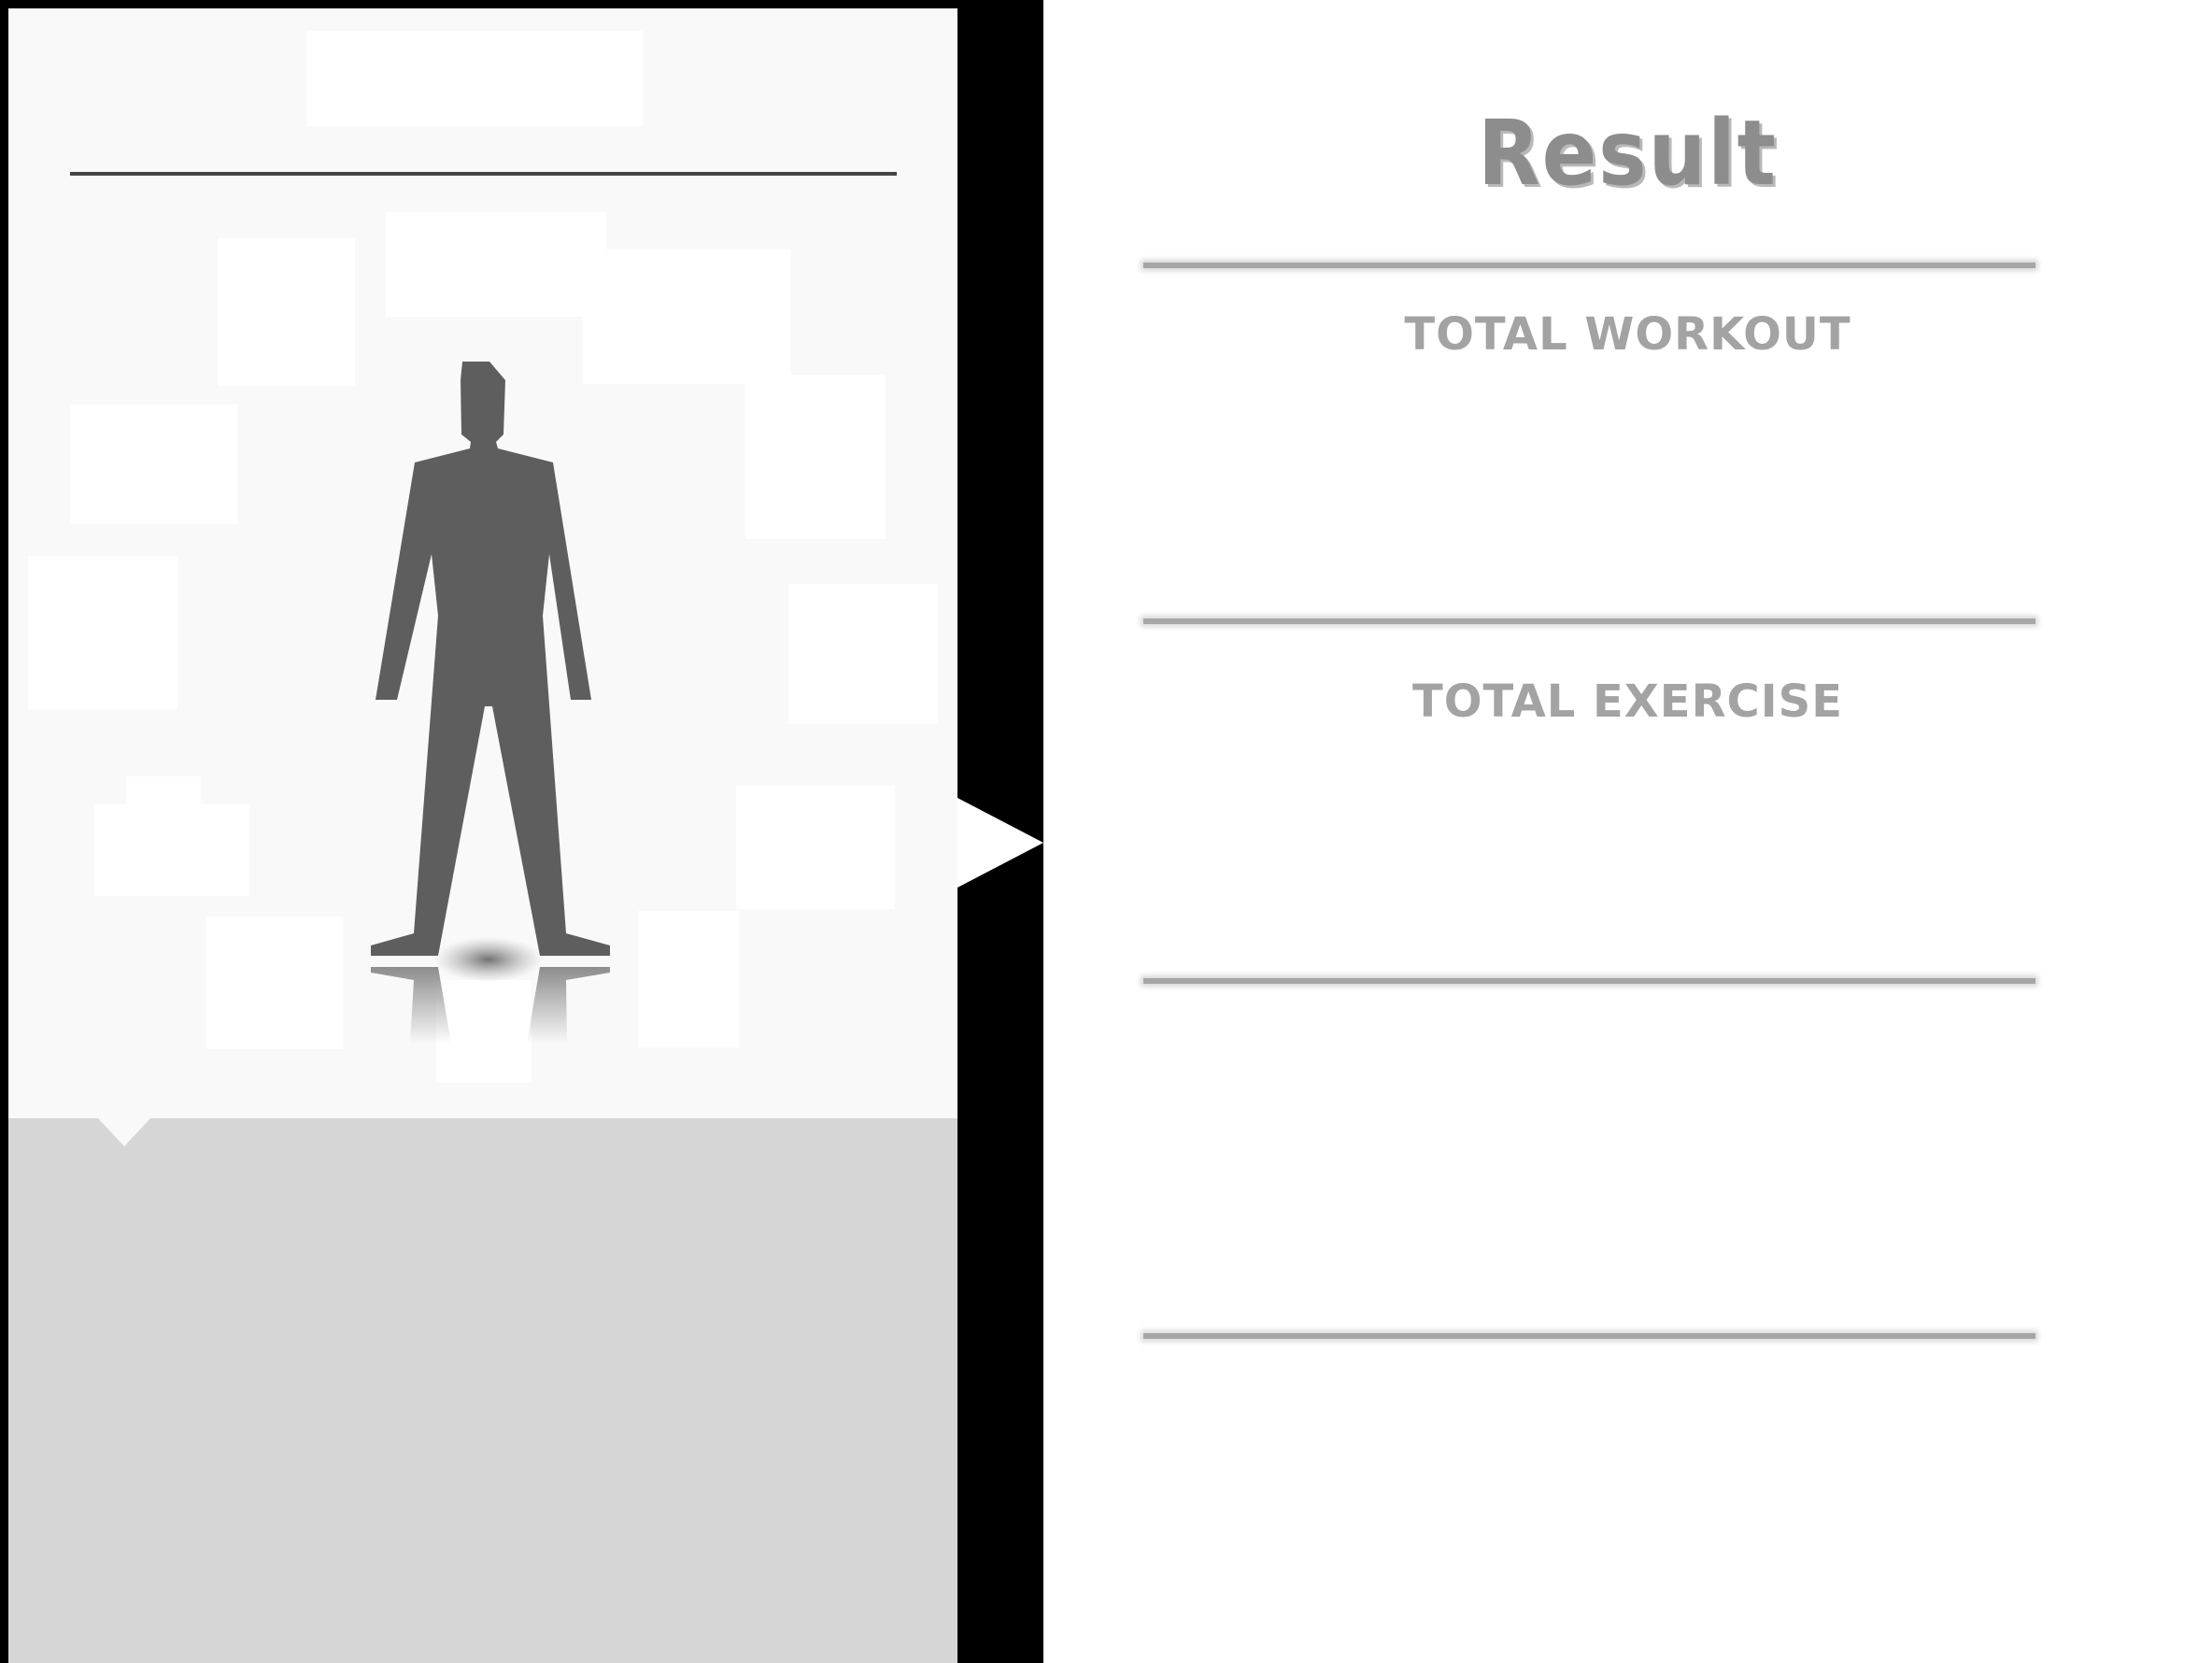 The width and height of the screenshot is (2212, 1663). I want to click on result-title: Result, so click(1628, 153).